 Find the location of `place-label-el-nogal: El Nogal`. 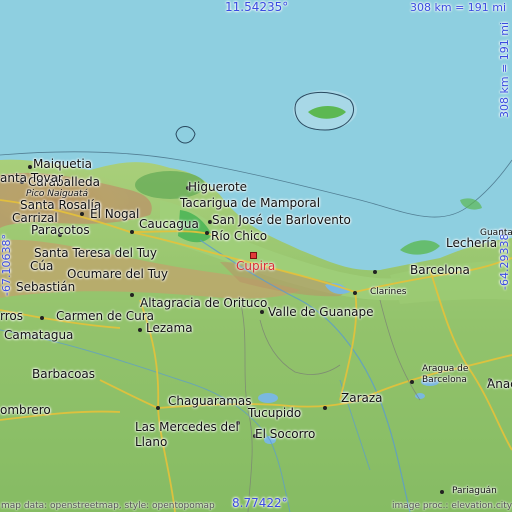

place-label-el-nogal: El Nogal is located at coordinates (114, 214).